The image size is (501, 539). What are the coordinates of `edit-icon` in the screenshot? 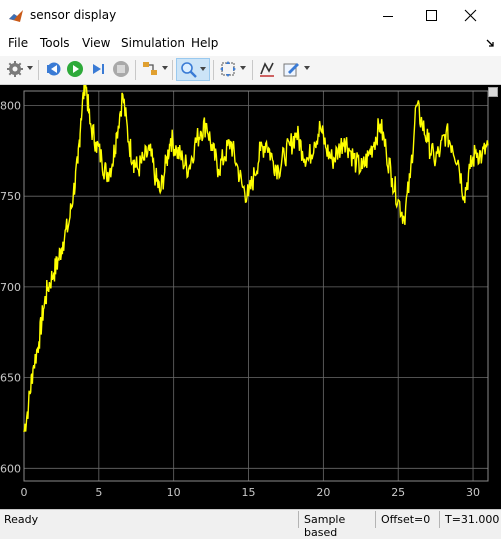 It's located at (291, 69).